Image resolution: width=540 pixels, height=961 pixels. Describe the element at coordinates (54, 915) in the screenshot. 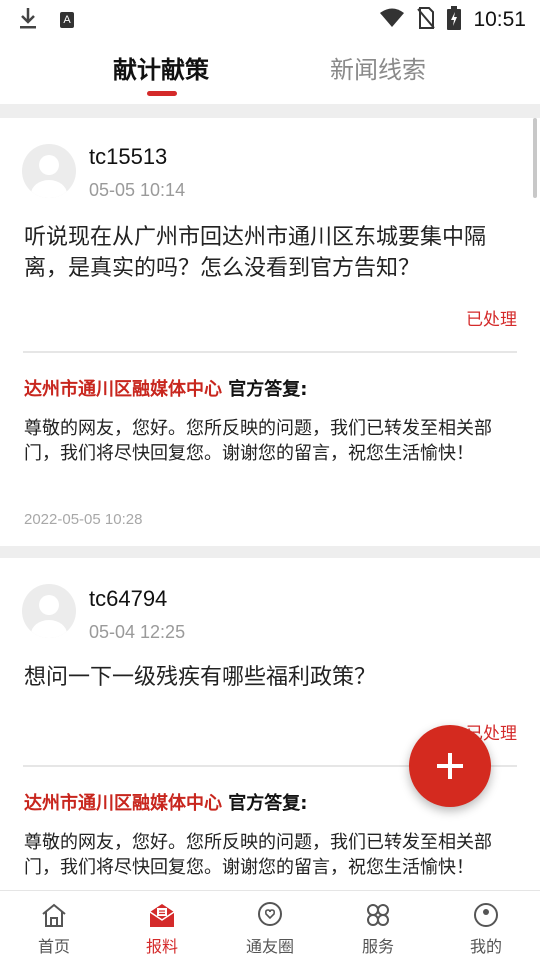

I see `home-icon` at that location.